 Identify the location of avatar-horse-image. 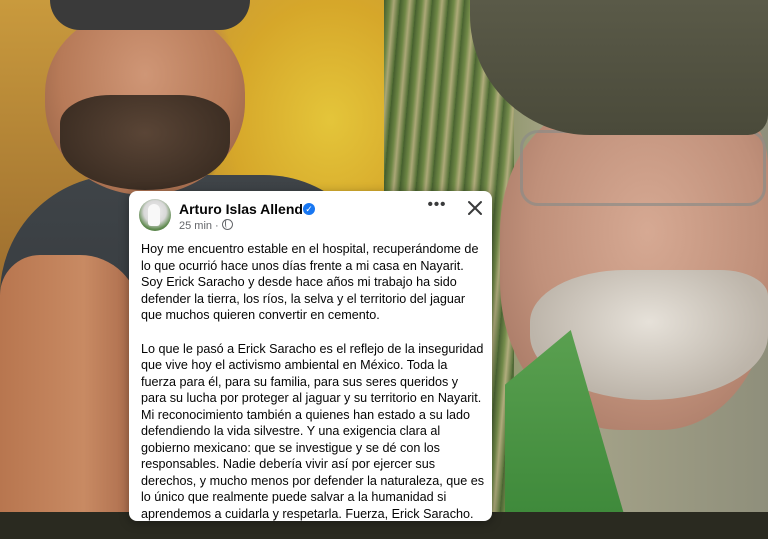
(154, 215).